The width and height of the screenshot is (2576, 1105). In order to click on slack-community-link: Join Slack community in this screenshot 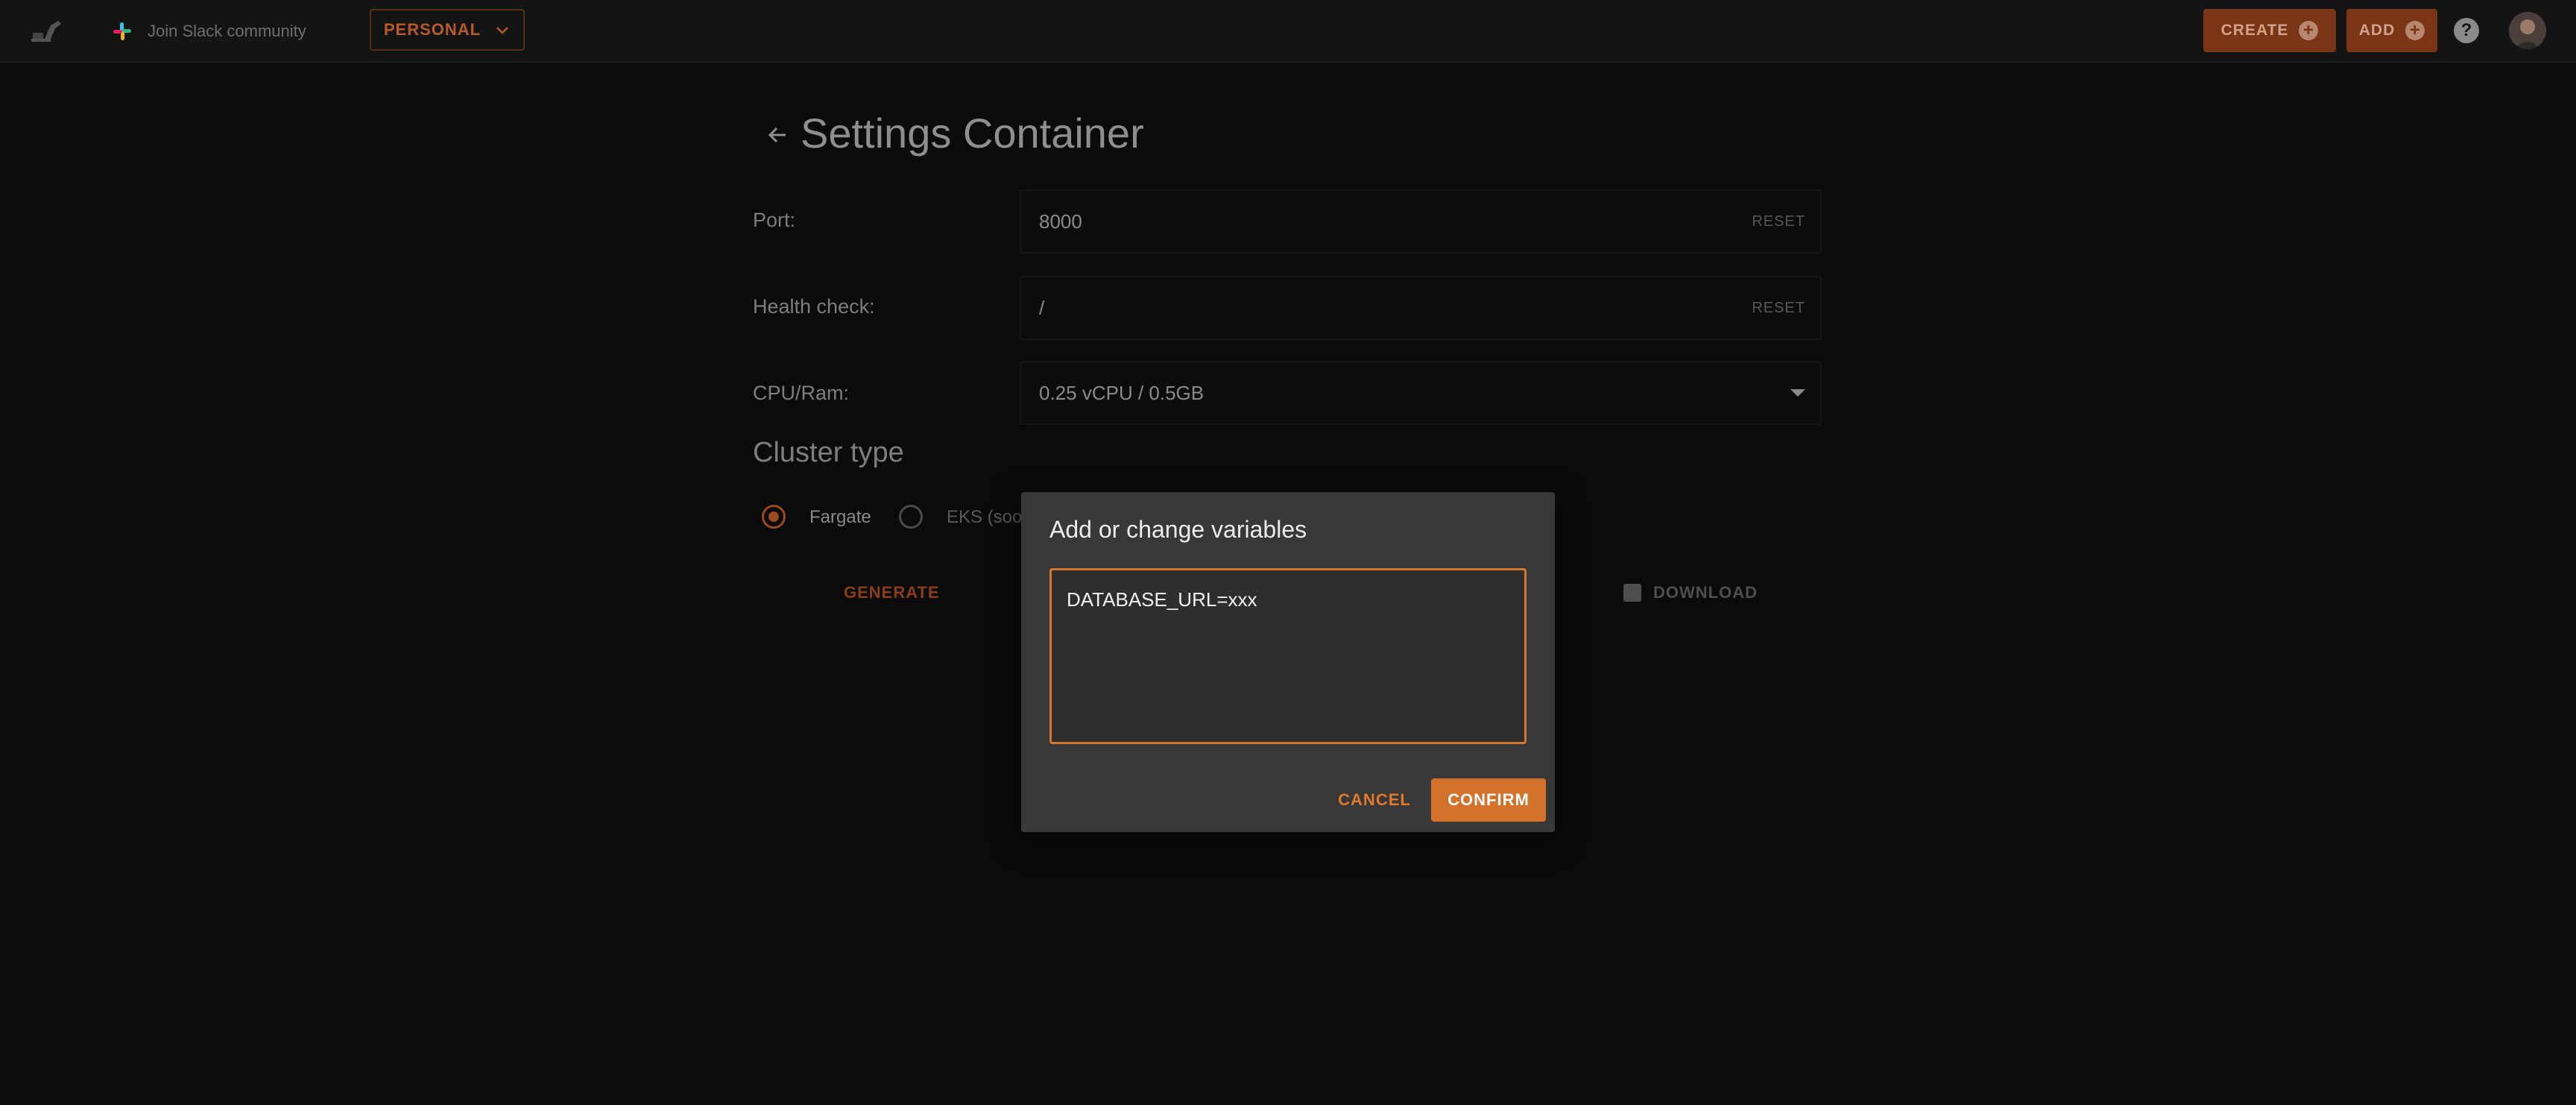, I will do `click(209, 31)`.